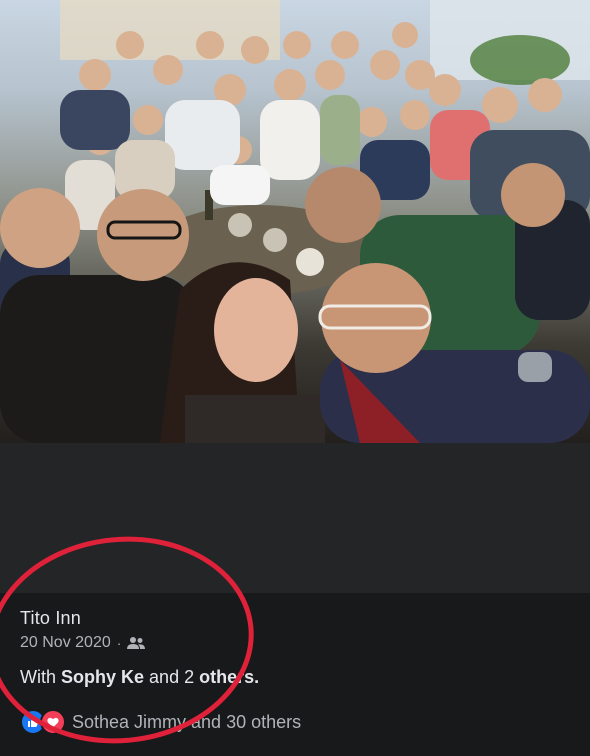  Describe the element at coordinates (102, 677) in the screenshot. I see `tagged-person-link: Sophy Ke` at that location.